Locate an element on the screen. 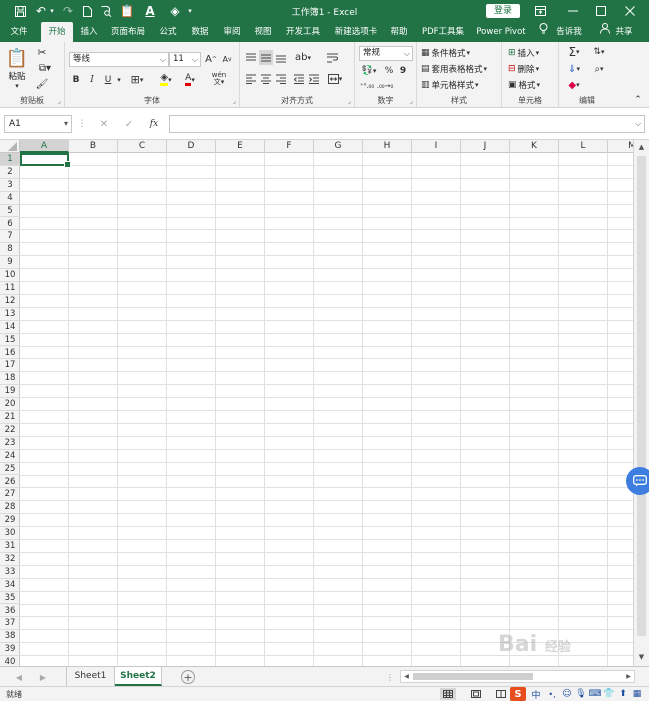  column-header-e: E is located at coordinates (240, 146).